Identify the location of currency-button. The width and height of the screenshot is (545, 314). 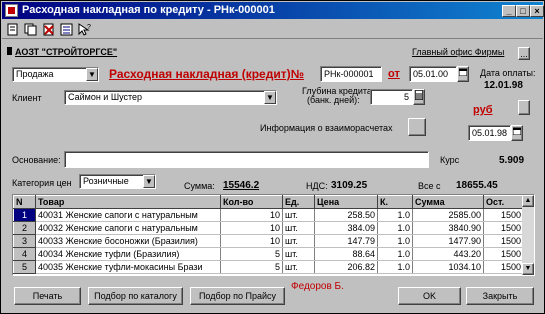
(524, 107).